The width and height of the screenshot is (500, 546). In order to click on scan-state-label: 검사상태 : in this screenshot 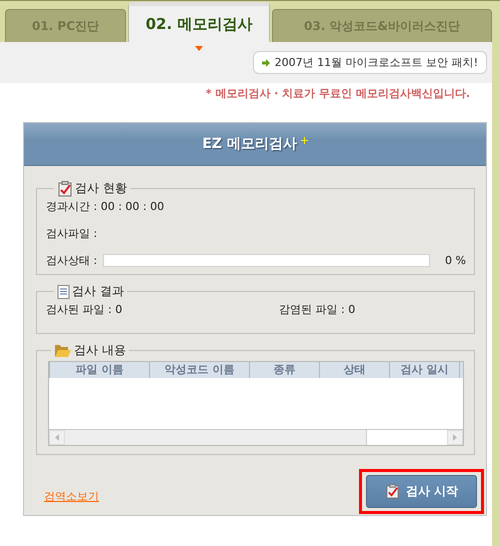, I will do `click(72, 260)`.